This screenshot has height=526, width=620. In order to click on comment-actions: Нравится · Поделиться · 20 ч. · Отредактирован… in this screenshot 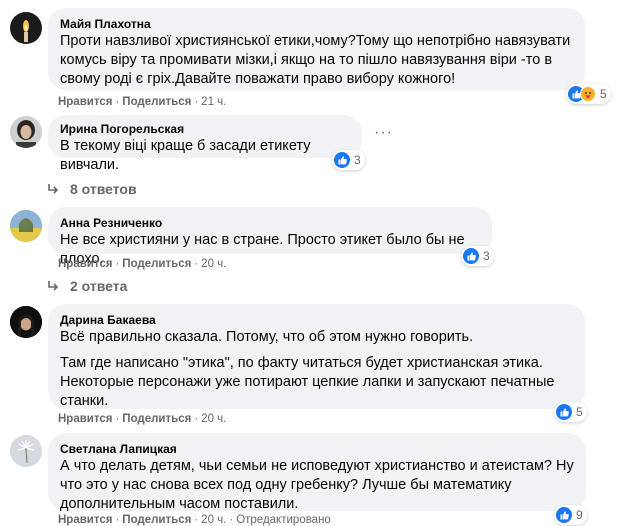, I will do `click(194, 520)`.